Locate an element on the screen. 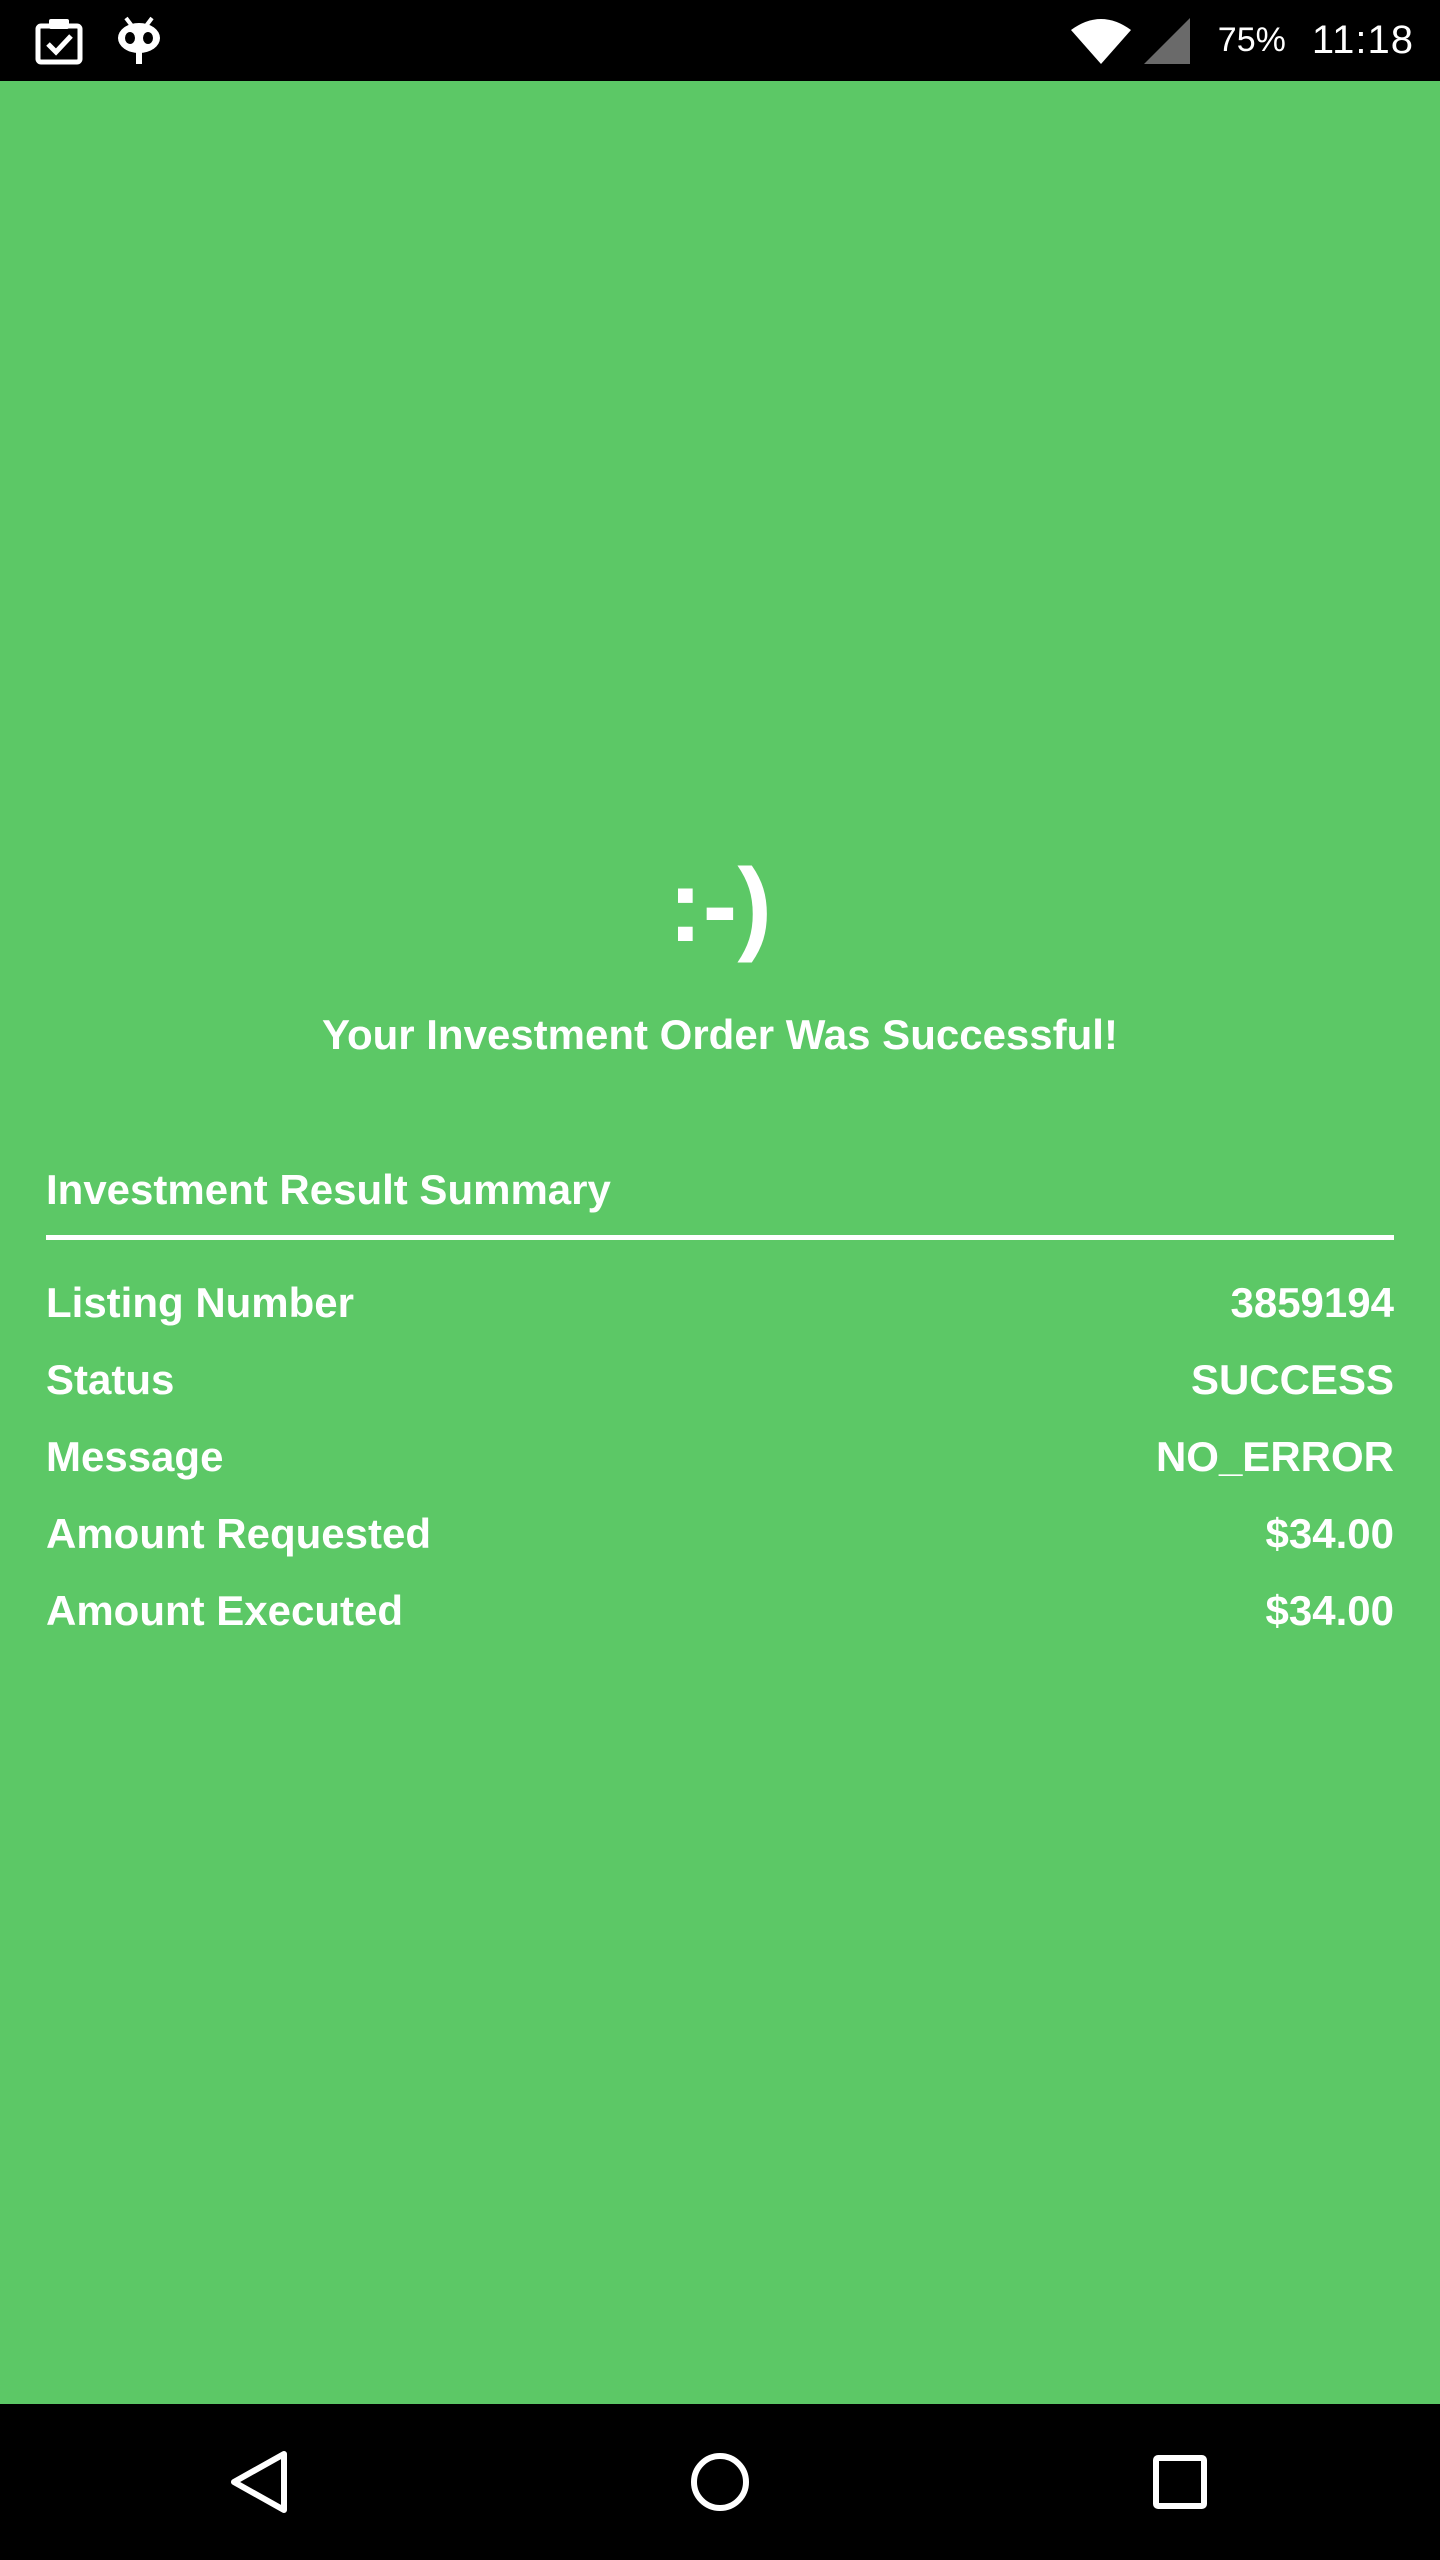 The height and width of the screenshot is (2560, 1440). summary-row-label: Message is located at coordinates (135, 1456).